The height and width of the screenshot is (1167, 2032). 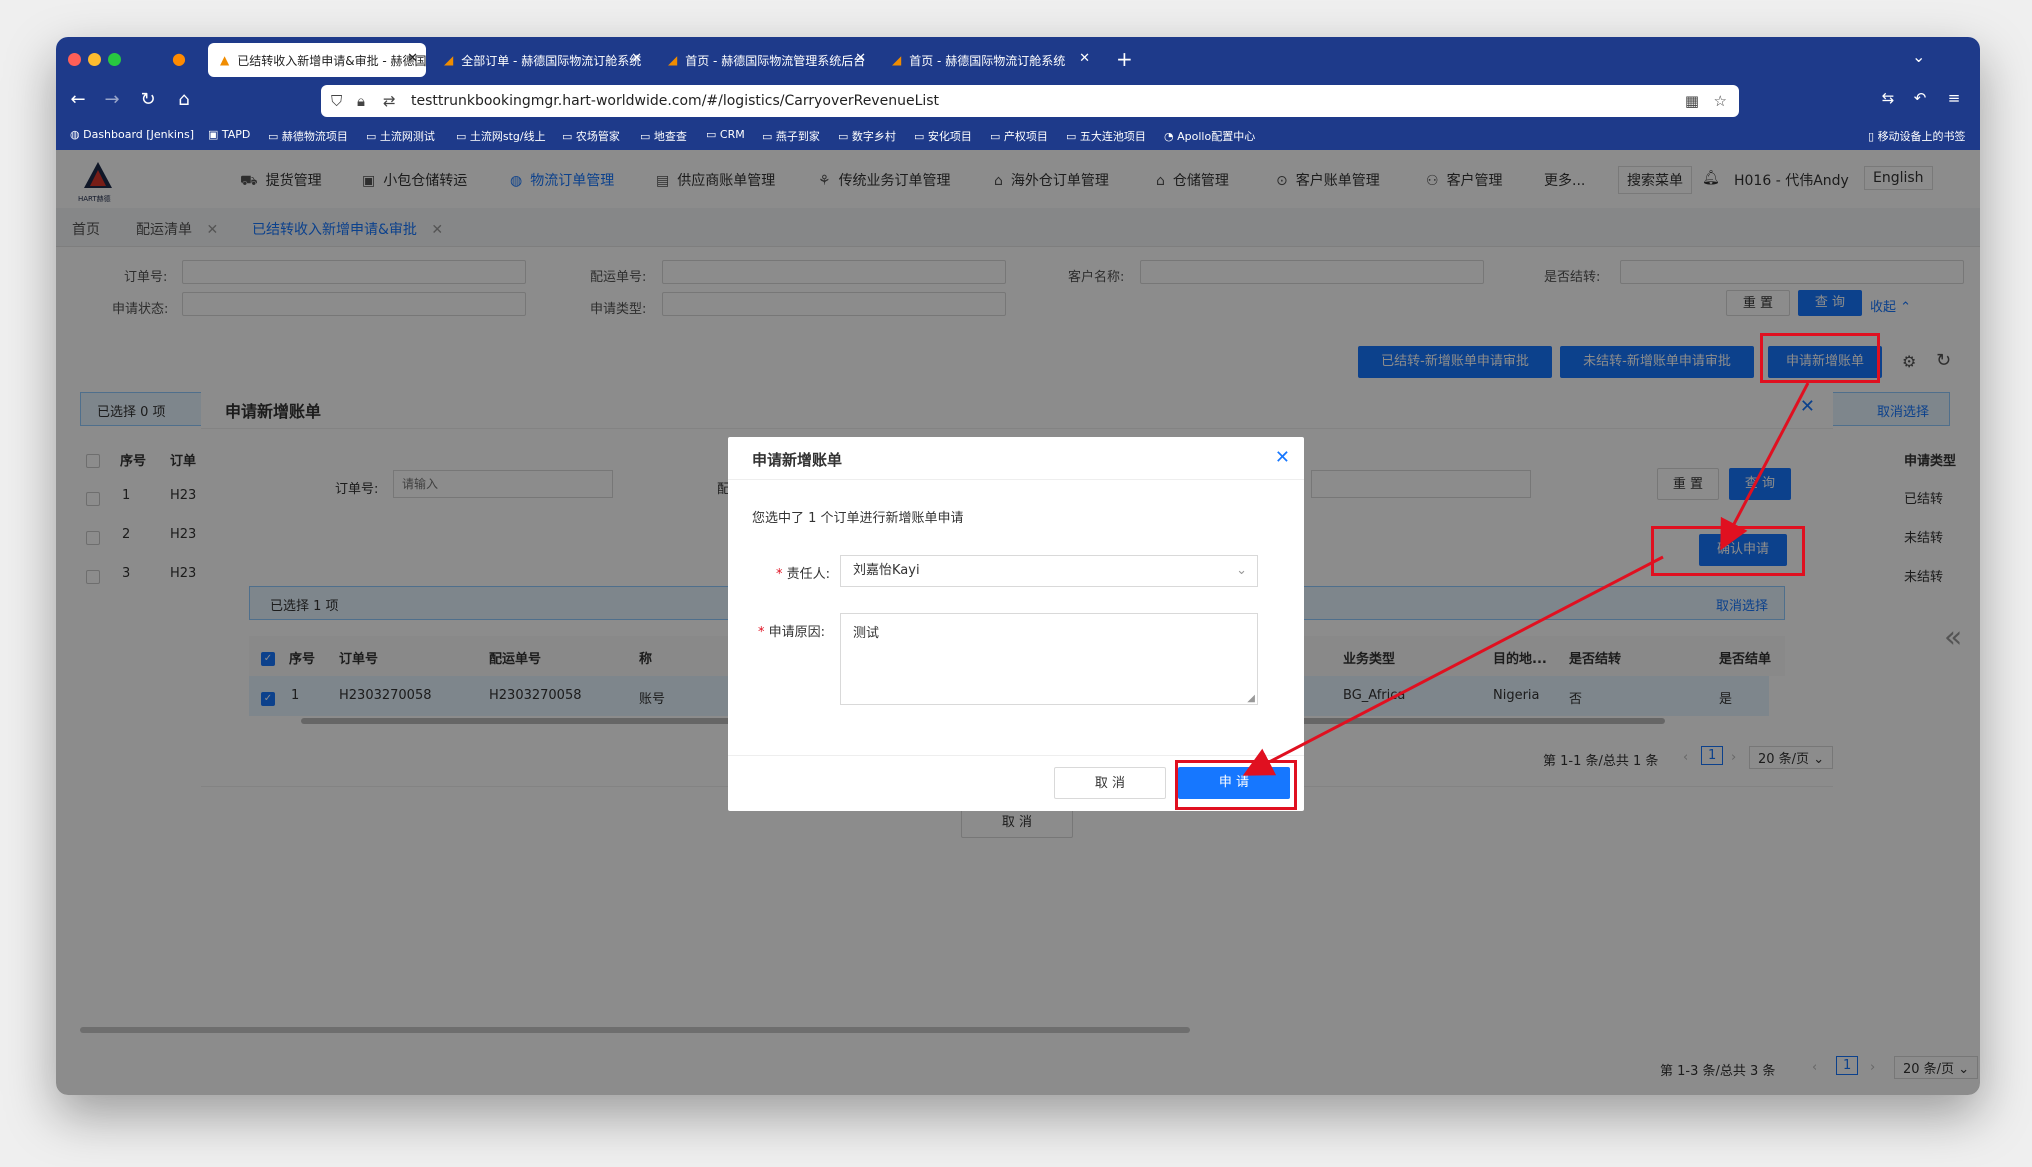 What do you see at coordinates (1453, 665) in the screenshot?
I see `arrow-to-submit` at bounding box center [1453, 665].